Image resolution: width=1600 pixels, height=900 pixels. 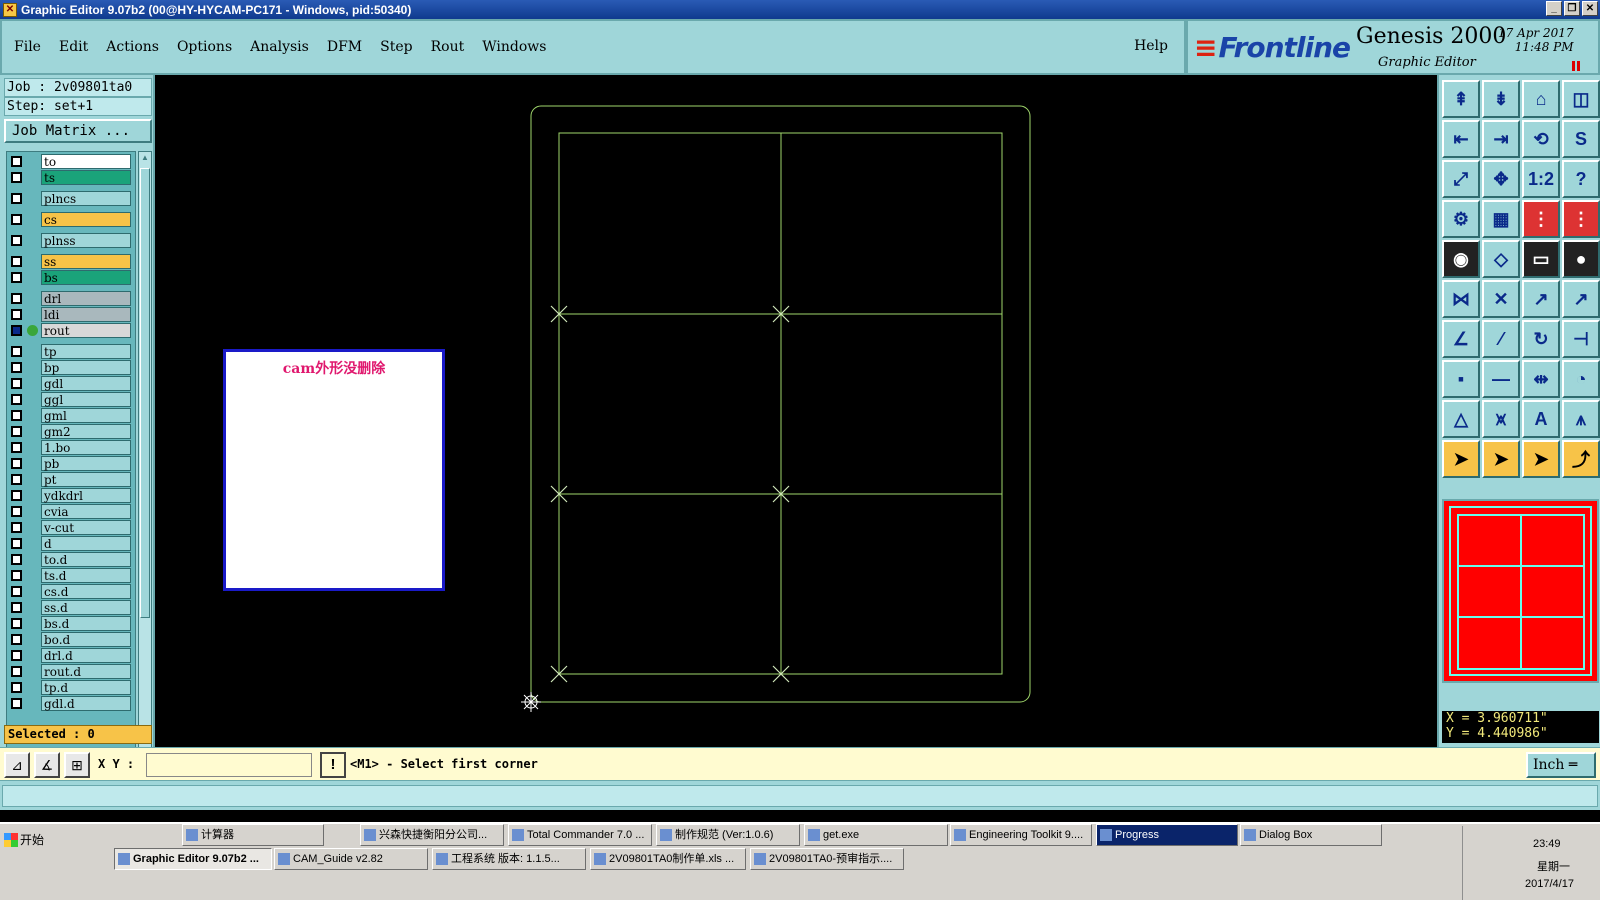 What do you see at coordinates (1461, 299) in the screenshot?
I see `tool-button-icon: ⋈` at bounding box center [1461, 299].